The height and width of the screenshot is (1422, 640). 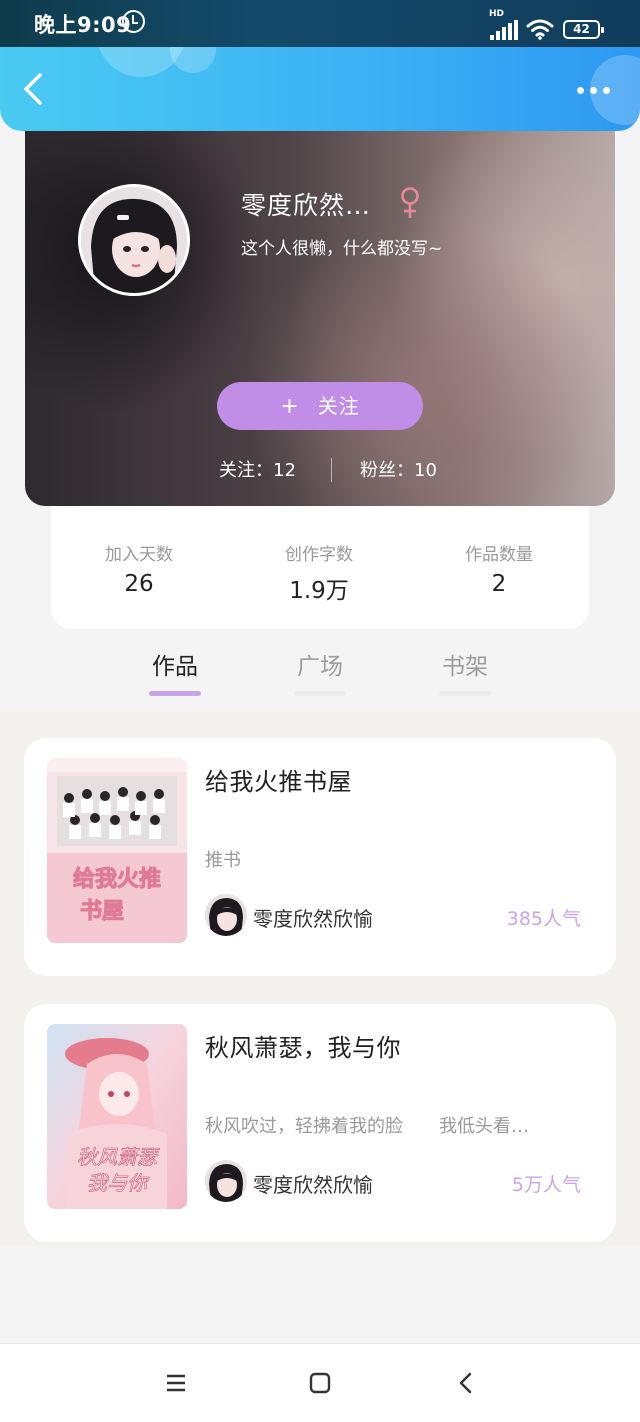 I want to click on back-button, so click(x=35, y=89).